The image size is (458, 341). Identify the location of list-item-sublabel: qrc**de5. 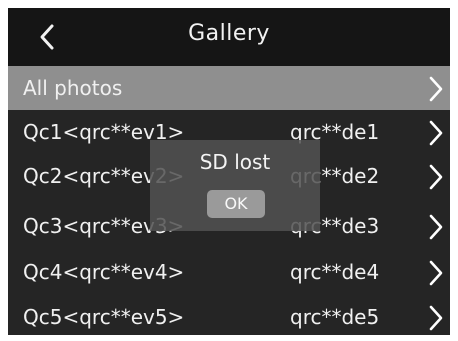
(335, 317).